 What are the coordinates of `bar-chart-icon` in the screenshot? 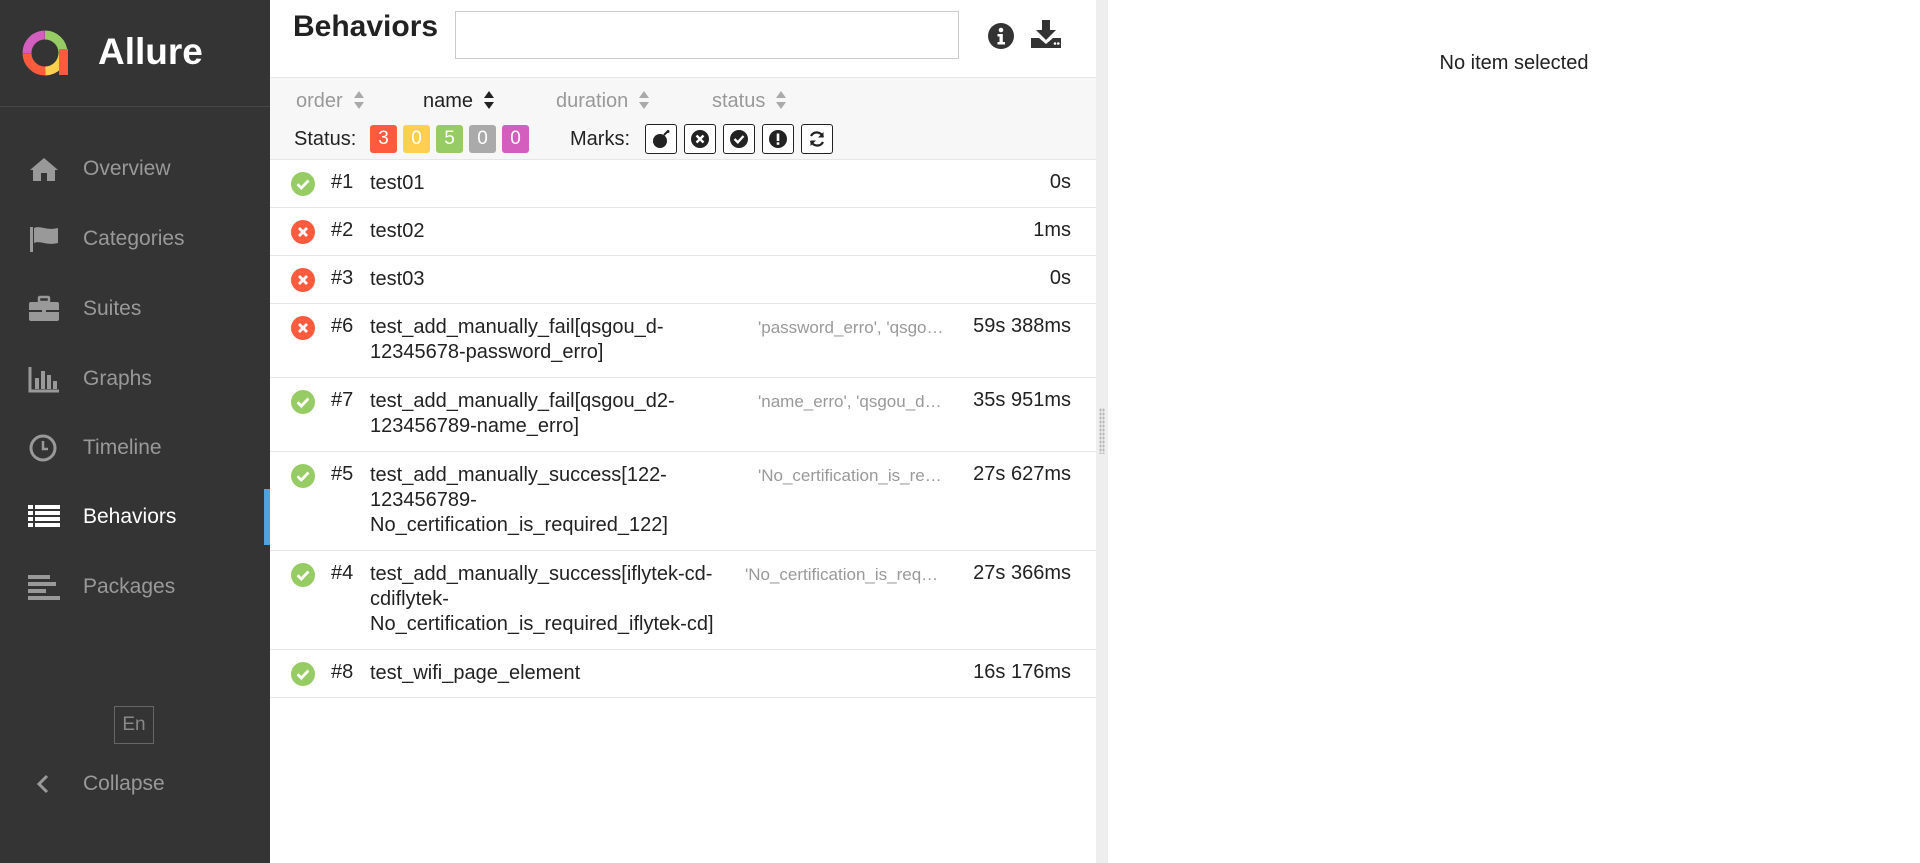 It's located at (43, 380).